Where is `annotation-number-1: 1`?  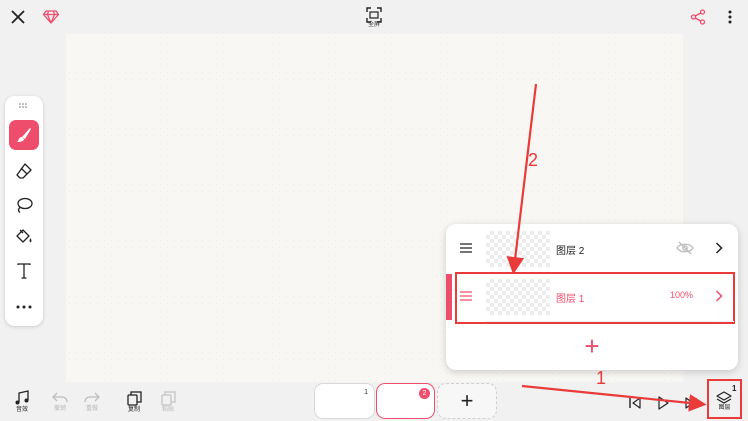
annotation-number-1: 1 is located at coordinates (601, 378).